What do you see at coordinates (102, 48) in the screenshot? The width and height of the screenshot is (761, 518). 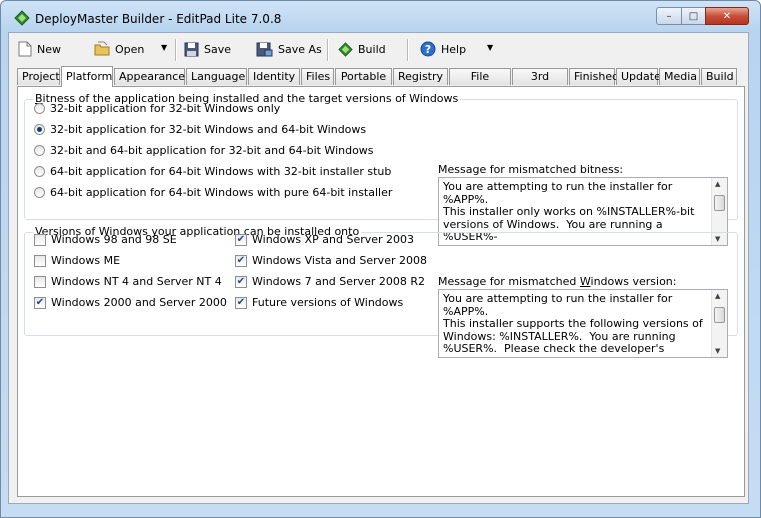 I see `open-folder-icon` at bounding box center [102, 48].